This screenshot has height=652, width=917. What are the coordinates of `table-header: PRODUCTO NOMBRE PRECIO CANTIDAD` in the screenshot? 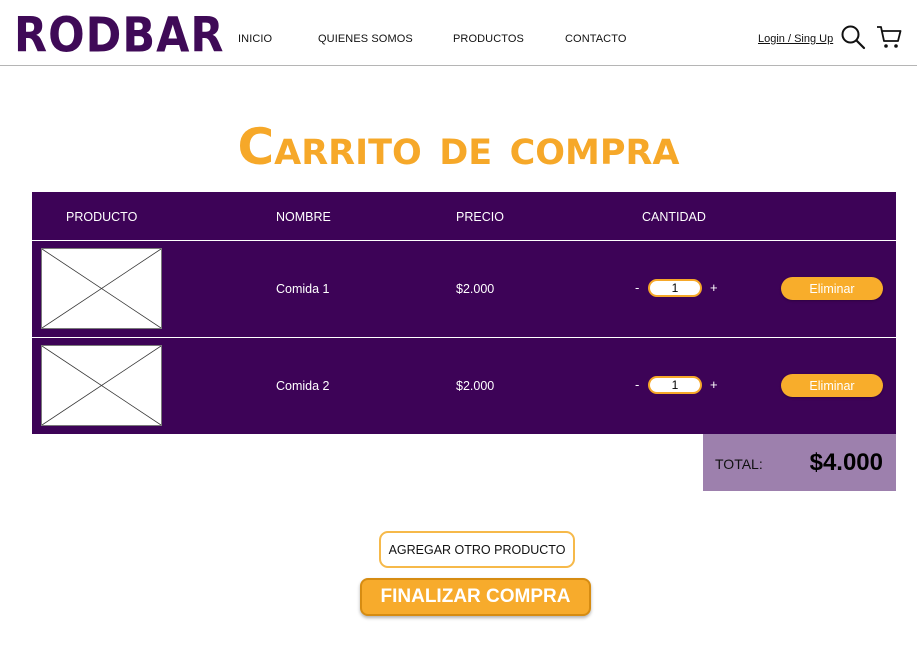 It's located at (464, 216).